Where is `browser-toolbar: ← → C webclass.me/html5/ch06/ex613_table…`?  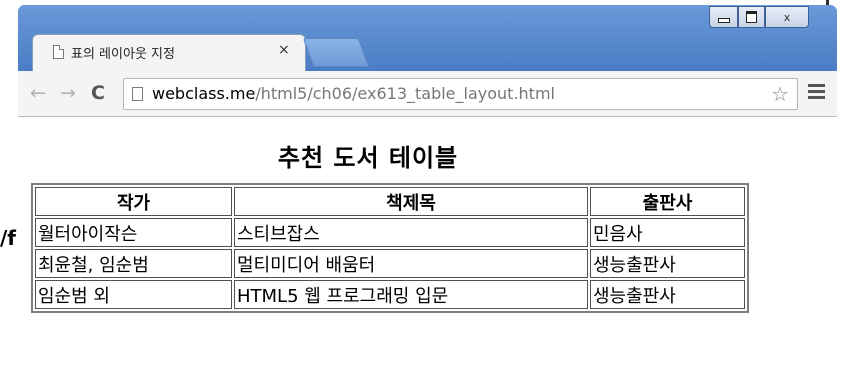
browser-toolbar: ← → C webclass.me/html5/ch06/ex613_table… is located at coordinates (427, 94).